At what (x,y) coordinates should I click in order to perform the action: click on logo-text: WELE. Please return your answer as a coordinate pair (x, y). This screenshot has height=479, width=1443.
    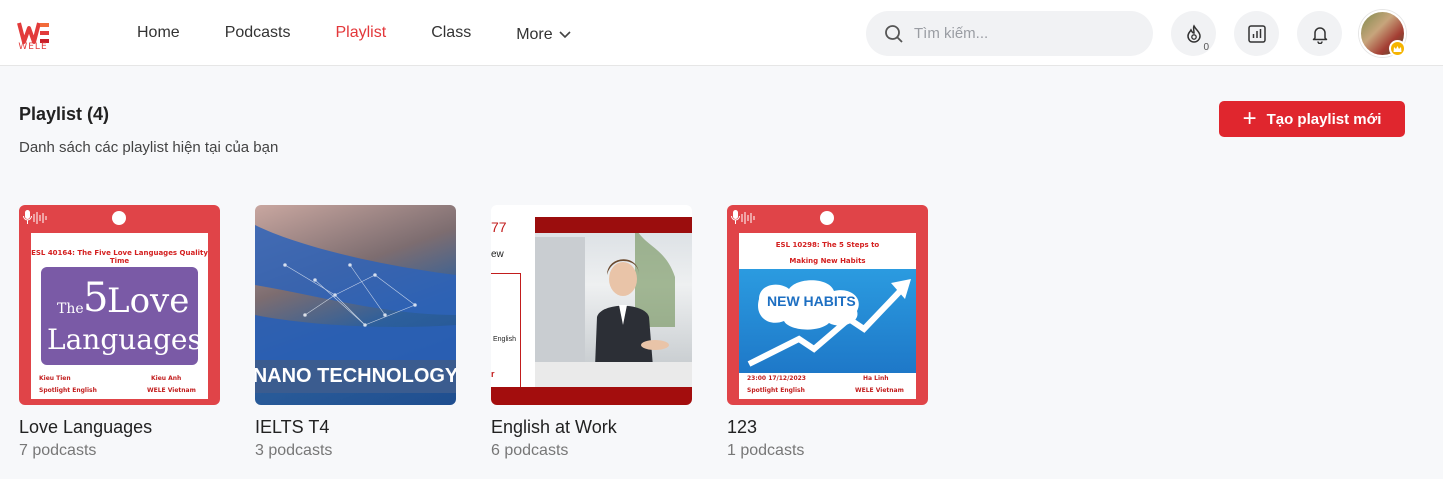
    Looking at the image, I should click on (33, 47).